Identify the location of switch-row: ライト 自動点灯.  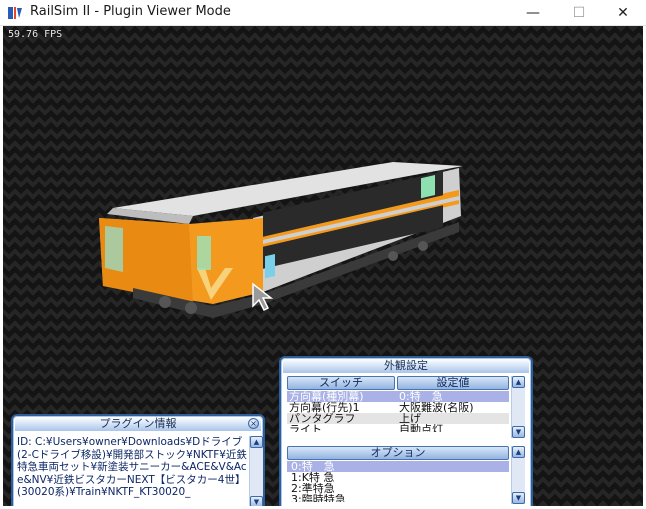
(398, 428).